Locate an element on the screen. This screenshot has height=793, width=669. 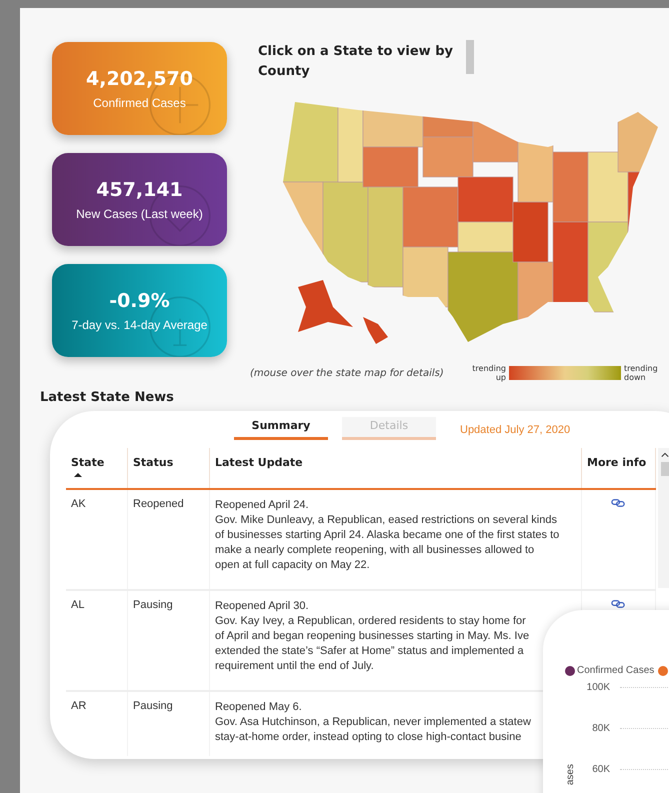
update-text: Gov. Asa Hutchinson, a Republican, never implemented a statew is located at coordinates (373, 722).